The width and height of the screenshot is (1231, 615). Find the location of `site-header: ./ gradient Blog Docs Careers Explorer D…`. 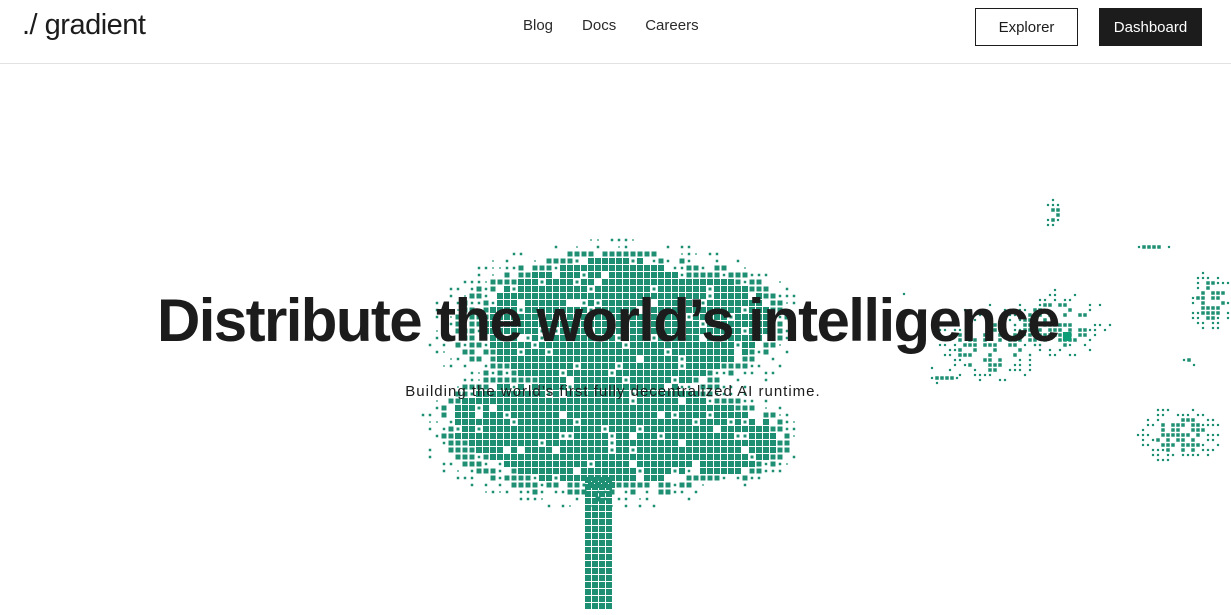

site-header: ./ gradient Blog Docs Careers Explorer D… is located at coordinates (615, 32).